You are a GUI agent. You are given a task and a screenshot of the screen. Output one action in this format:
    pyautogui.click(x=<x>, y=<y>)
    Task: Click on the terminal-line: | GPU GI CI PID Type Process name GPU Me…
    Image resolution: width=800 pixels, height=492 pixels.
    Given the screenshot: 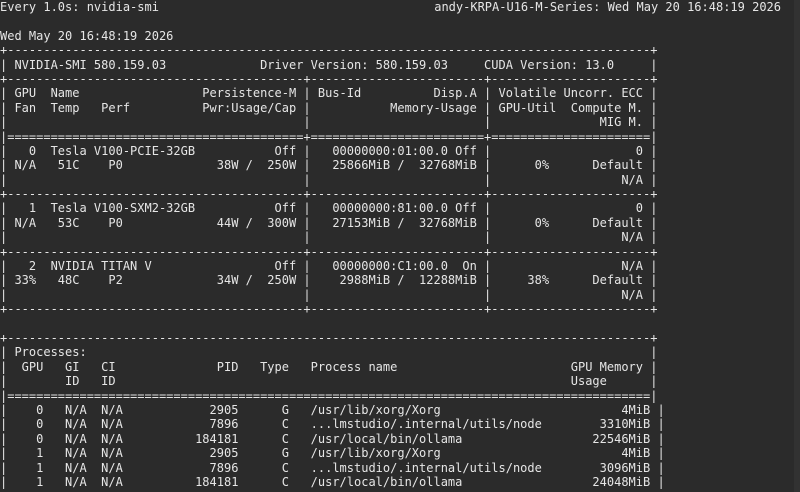 What is the action you would take?
    pyautogui.click(x=329, y=366)
    